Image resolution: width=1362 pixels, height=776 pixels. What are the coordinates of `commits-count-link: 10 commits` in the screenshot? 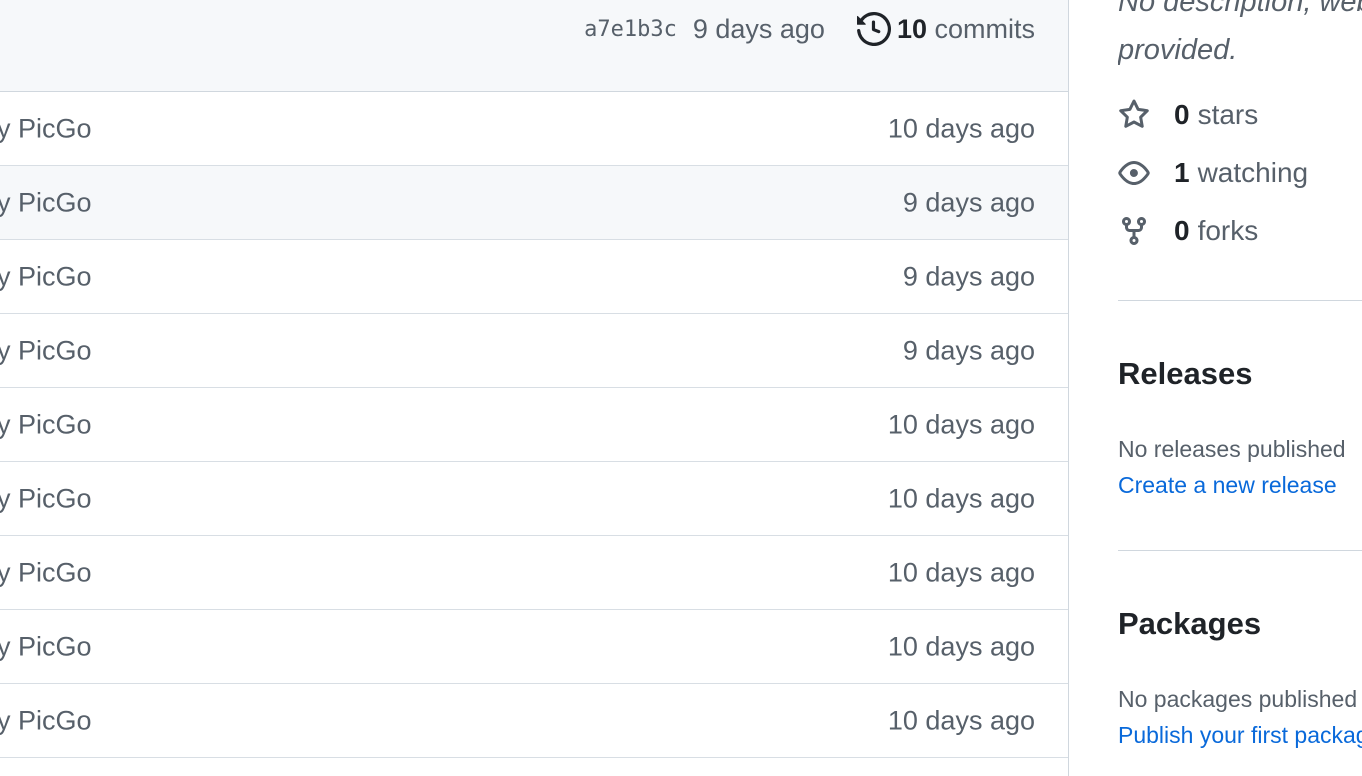 It's located at (966, 29).